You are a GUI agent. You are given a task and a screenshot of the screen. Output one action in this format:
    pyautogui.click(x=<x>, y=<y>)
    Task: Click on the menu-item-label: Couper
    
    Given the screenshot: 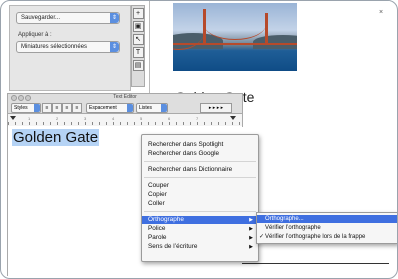 What is the action you would take?
    pyautogui.click(x=158, y=185)
    